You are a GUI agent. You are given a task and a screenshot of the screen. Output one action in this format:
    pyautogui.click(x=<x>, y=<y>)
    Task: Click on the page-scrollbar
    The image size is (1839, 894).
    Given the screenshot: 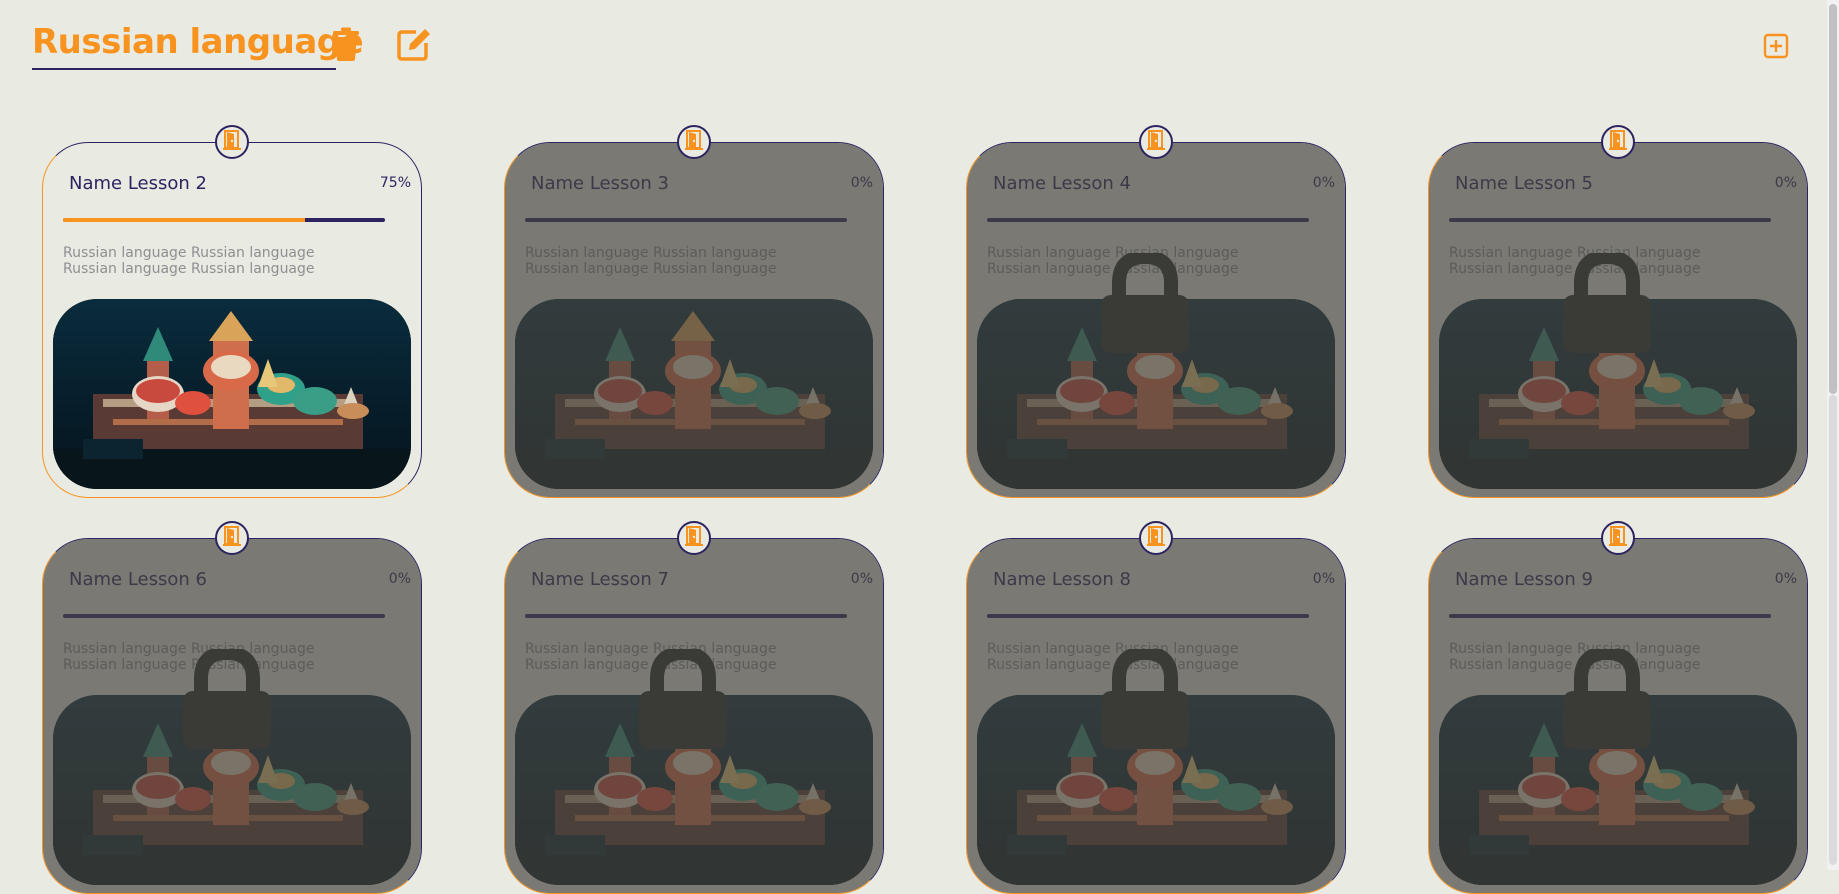 What is the action you would take?
    pyautogui.click(x=1833, y=435)
    